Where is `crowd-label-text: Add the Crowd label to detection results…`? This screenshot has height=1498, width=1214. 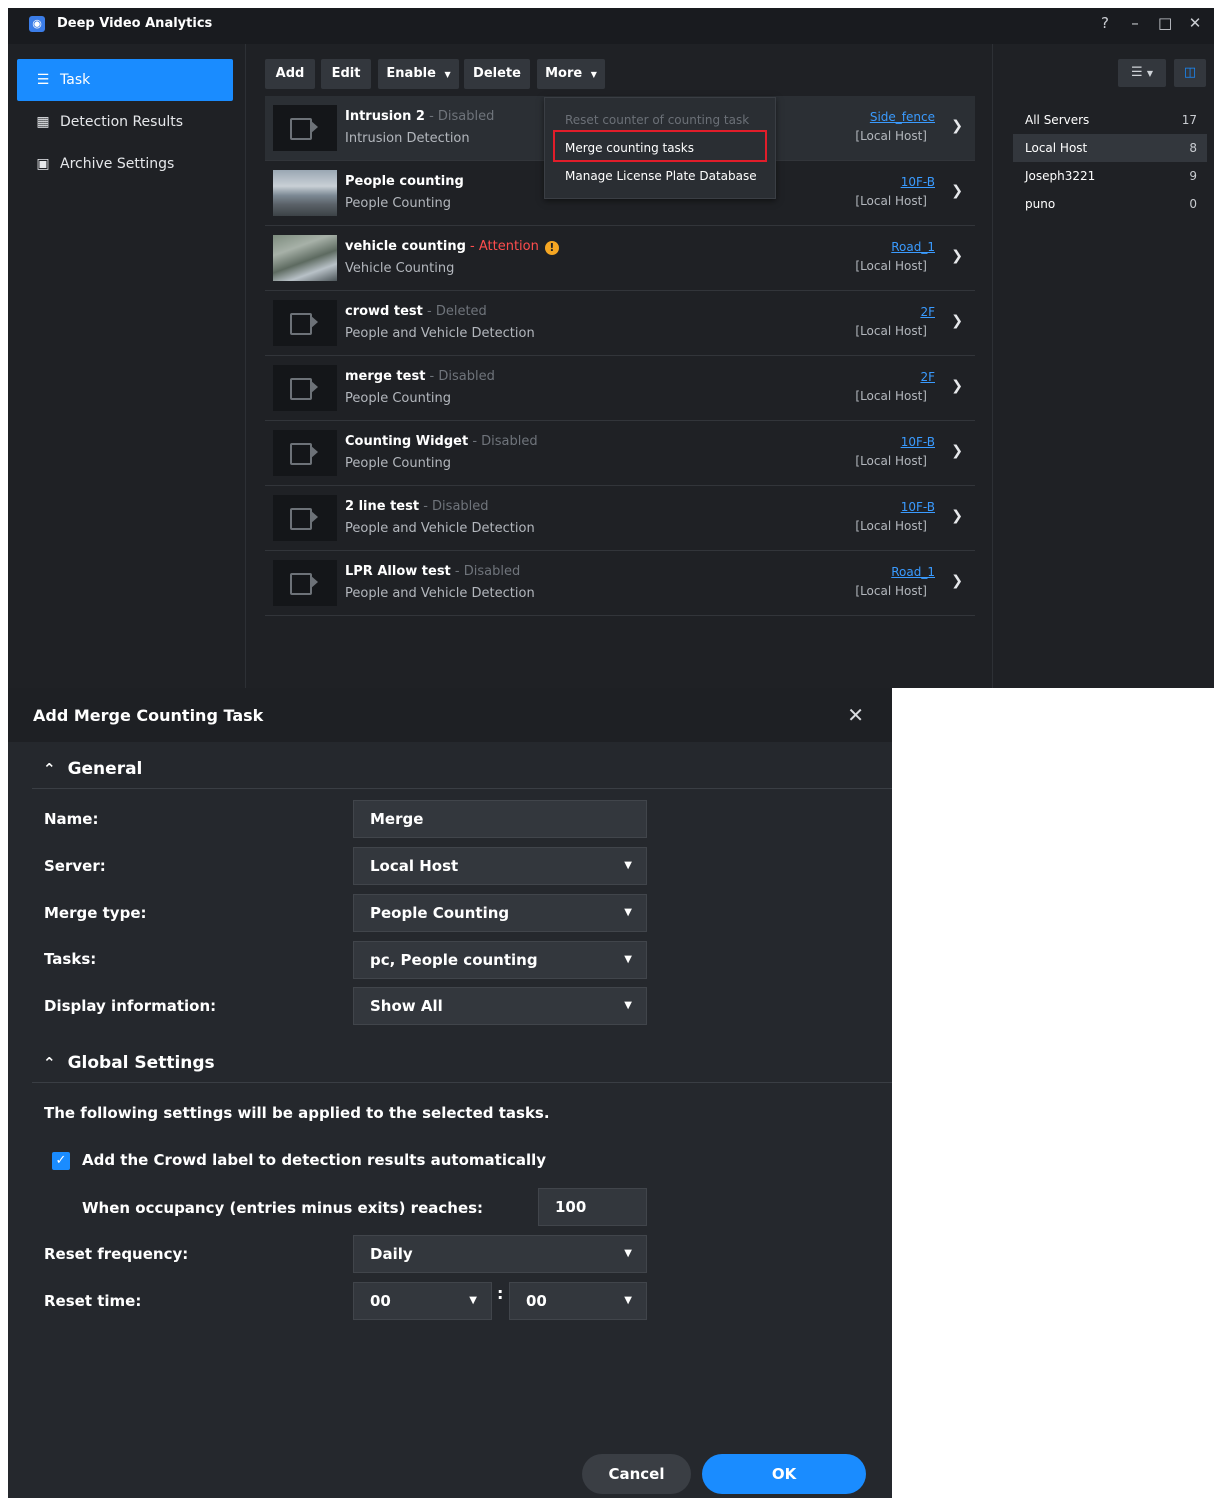
crowd-label-text: Add the Crowd label to detection results… is located at coordinates (314, 1160).